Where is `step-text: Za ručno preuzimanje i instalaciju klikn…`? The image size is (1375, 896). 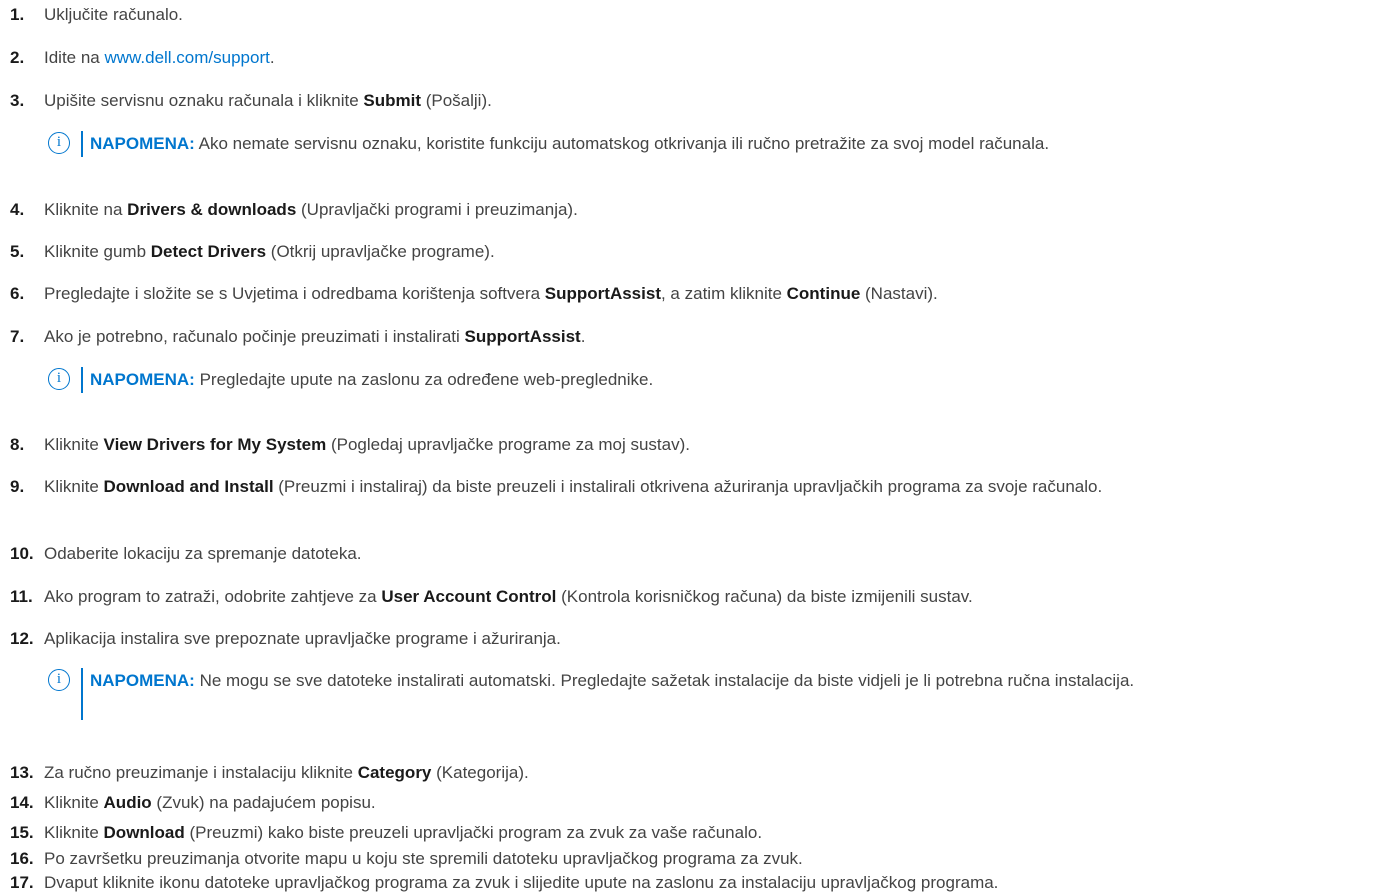 step-text: Za ručno preuzimanje i instalaciju klikn… is located at coordinates (286, 772).